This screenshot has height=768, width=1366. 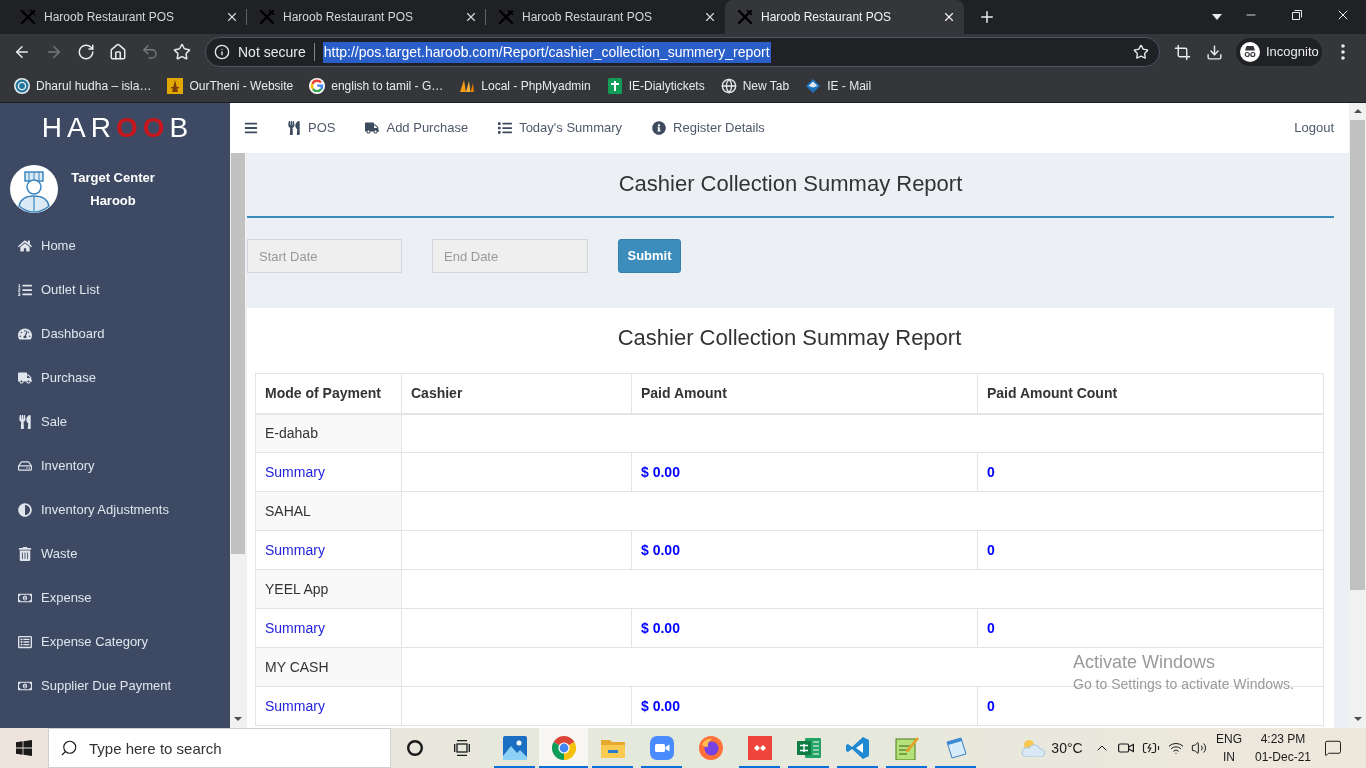 What do you see at coordinates (324, 256) in the screenshot?
I see `start-date-field: Start Date` at bounding box center [324, 256].